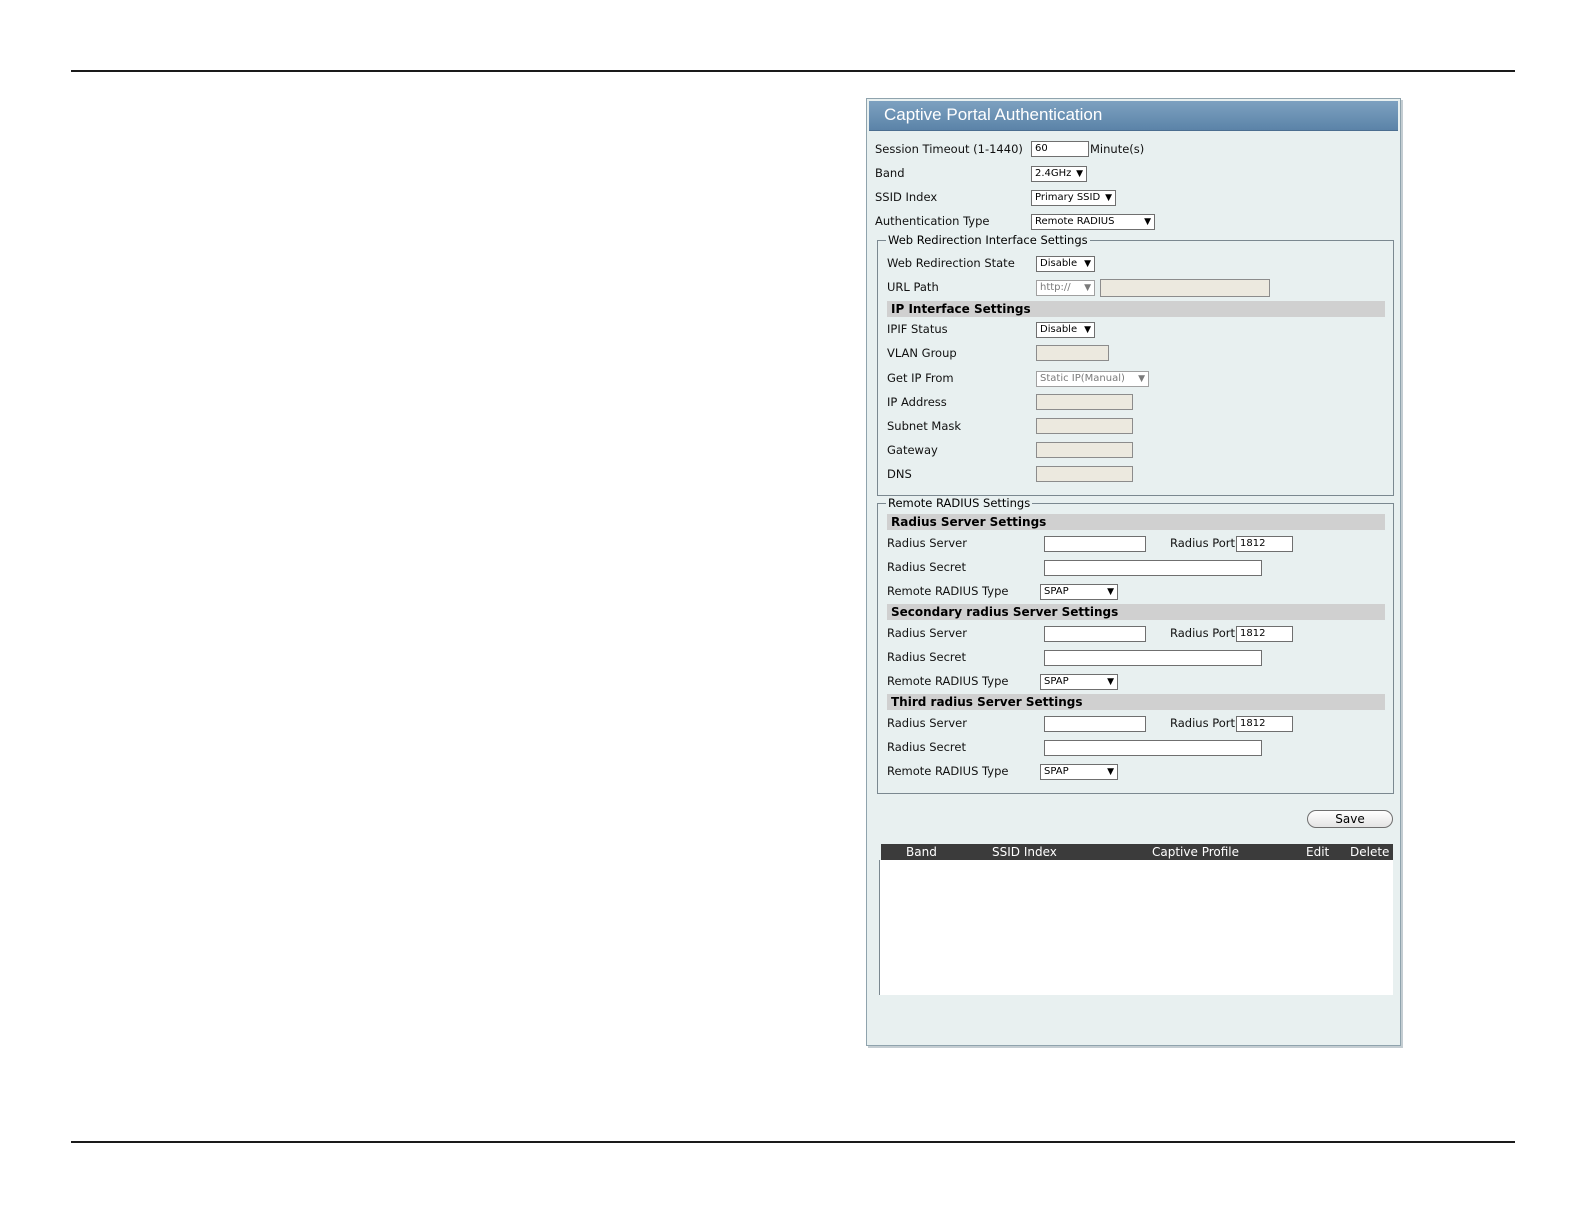 The height and width of the screenshot is (1224, 1584). I want to click on panel-title: Captive Portal Authentication, so click(993, 114).